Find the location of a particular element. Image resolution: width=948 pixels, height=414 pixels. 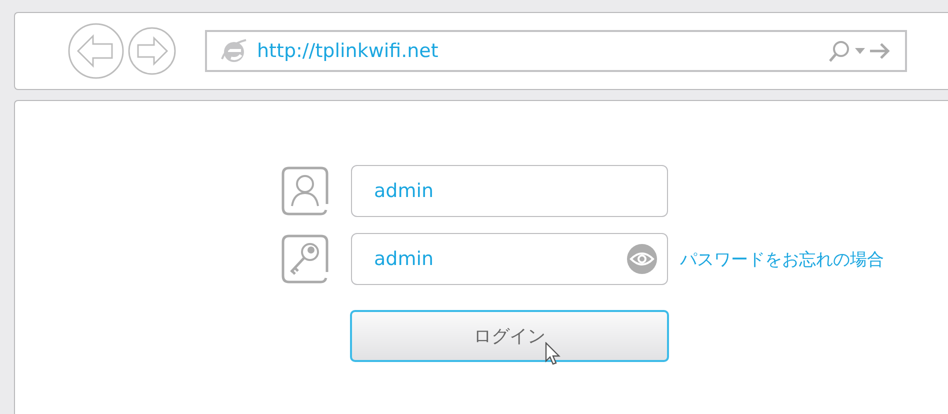

username-field: admin is located at coordinates (509, 191).